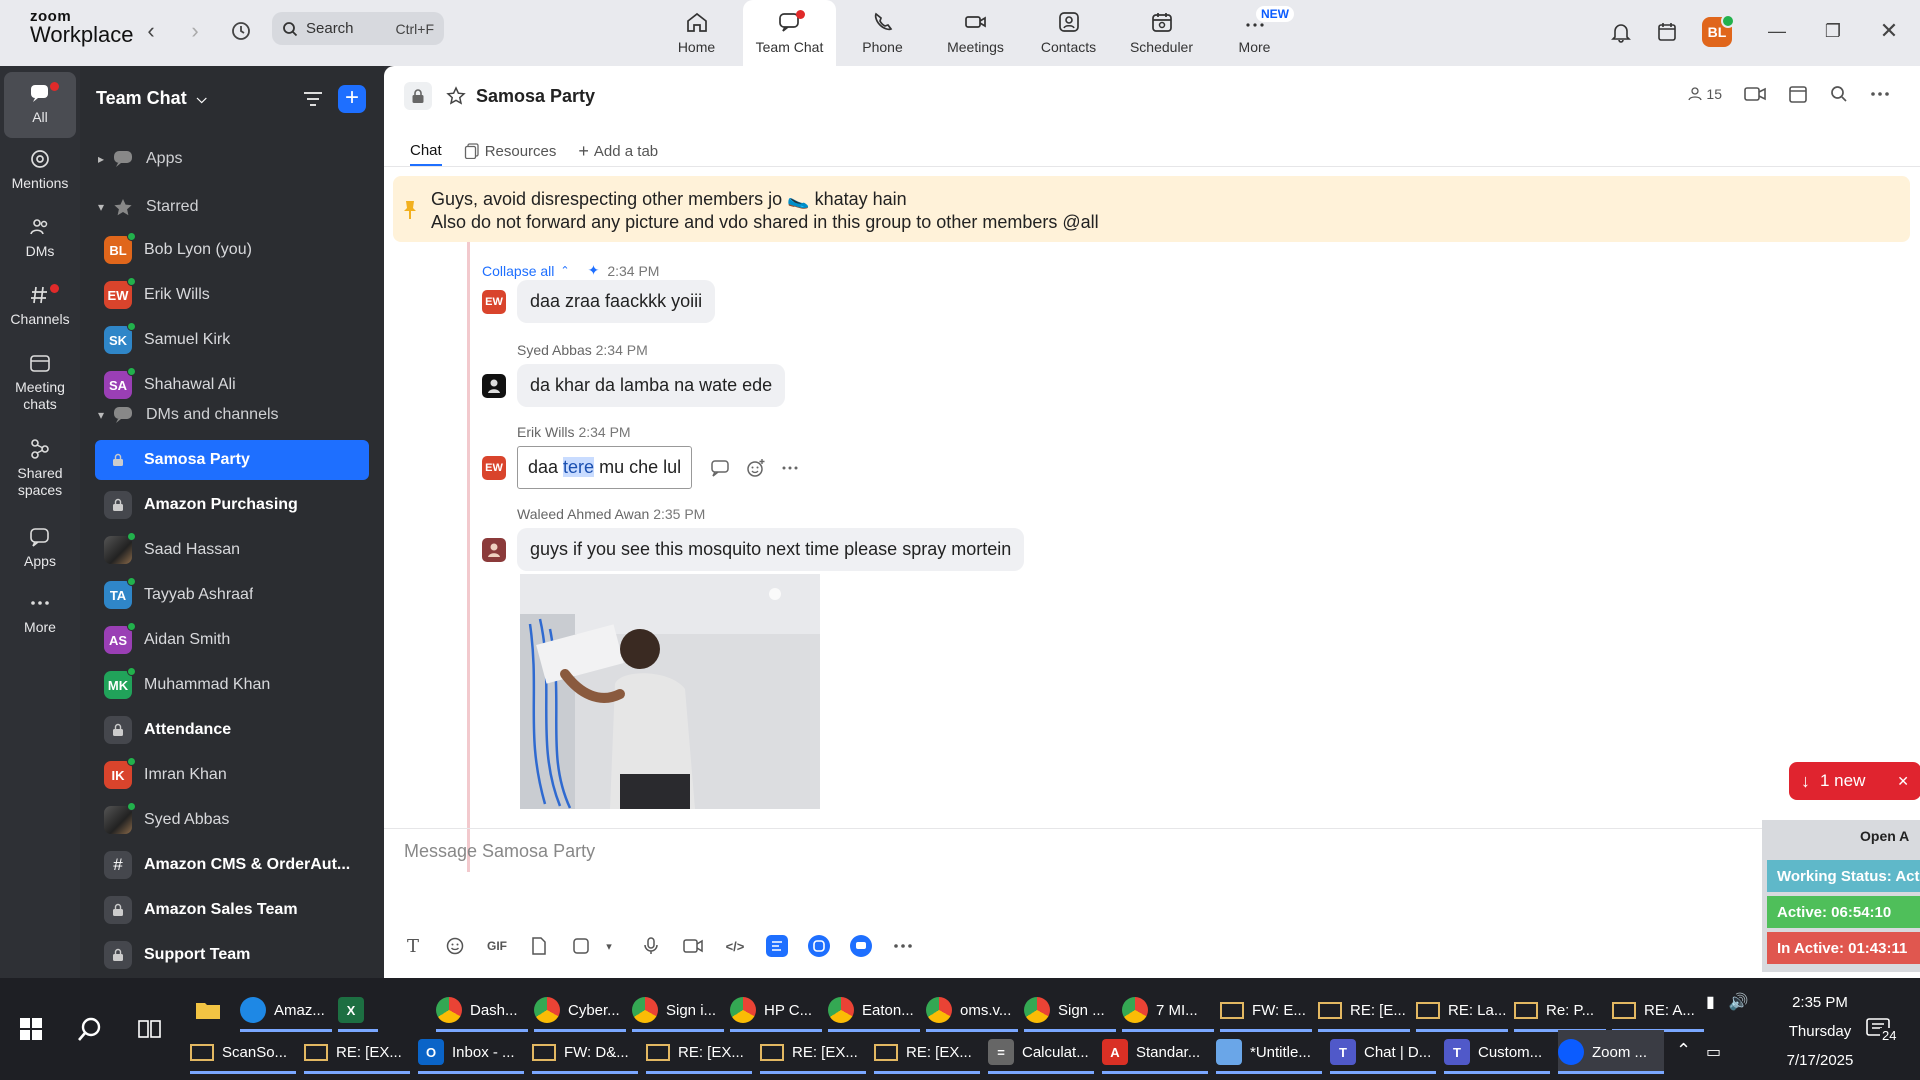 This screenshot has width=1920, height=1080. I want to click on chevron-up-icon: ⌃, so click(1683, 1050).